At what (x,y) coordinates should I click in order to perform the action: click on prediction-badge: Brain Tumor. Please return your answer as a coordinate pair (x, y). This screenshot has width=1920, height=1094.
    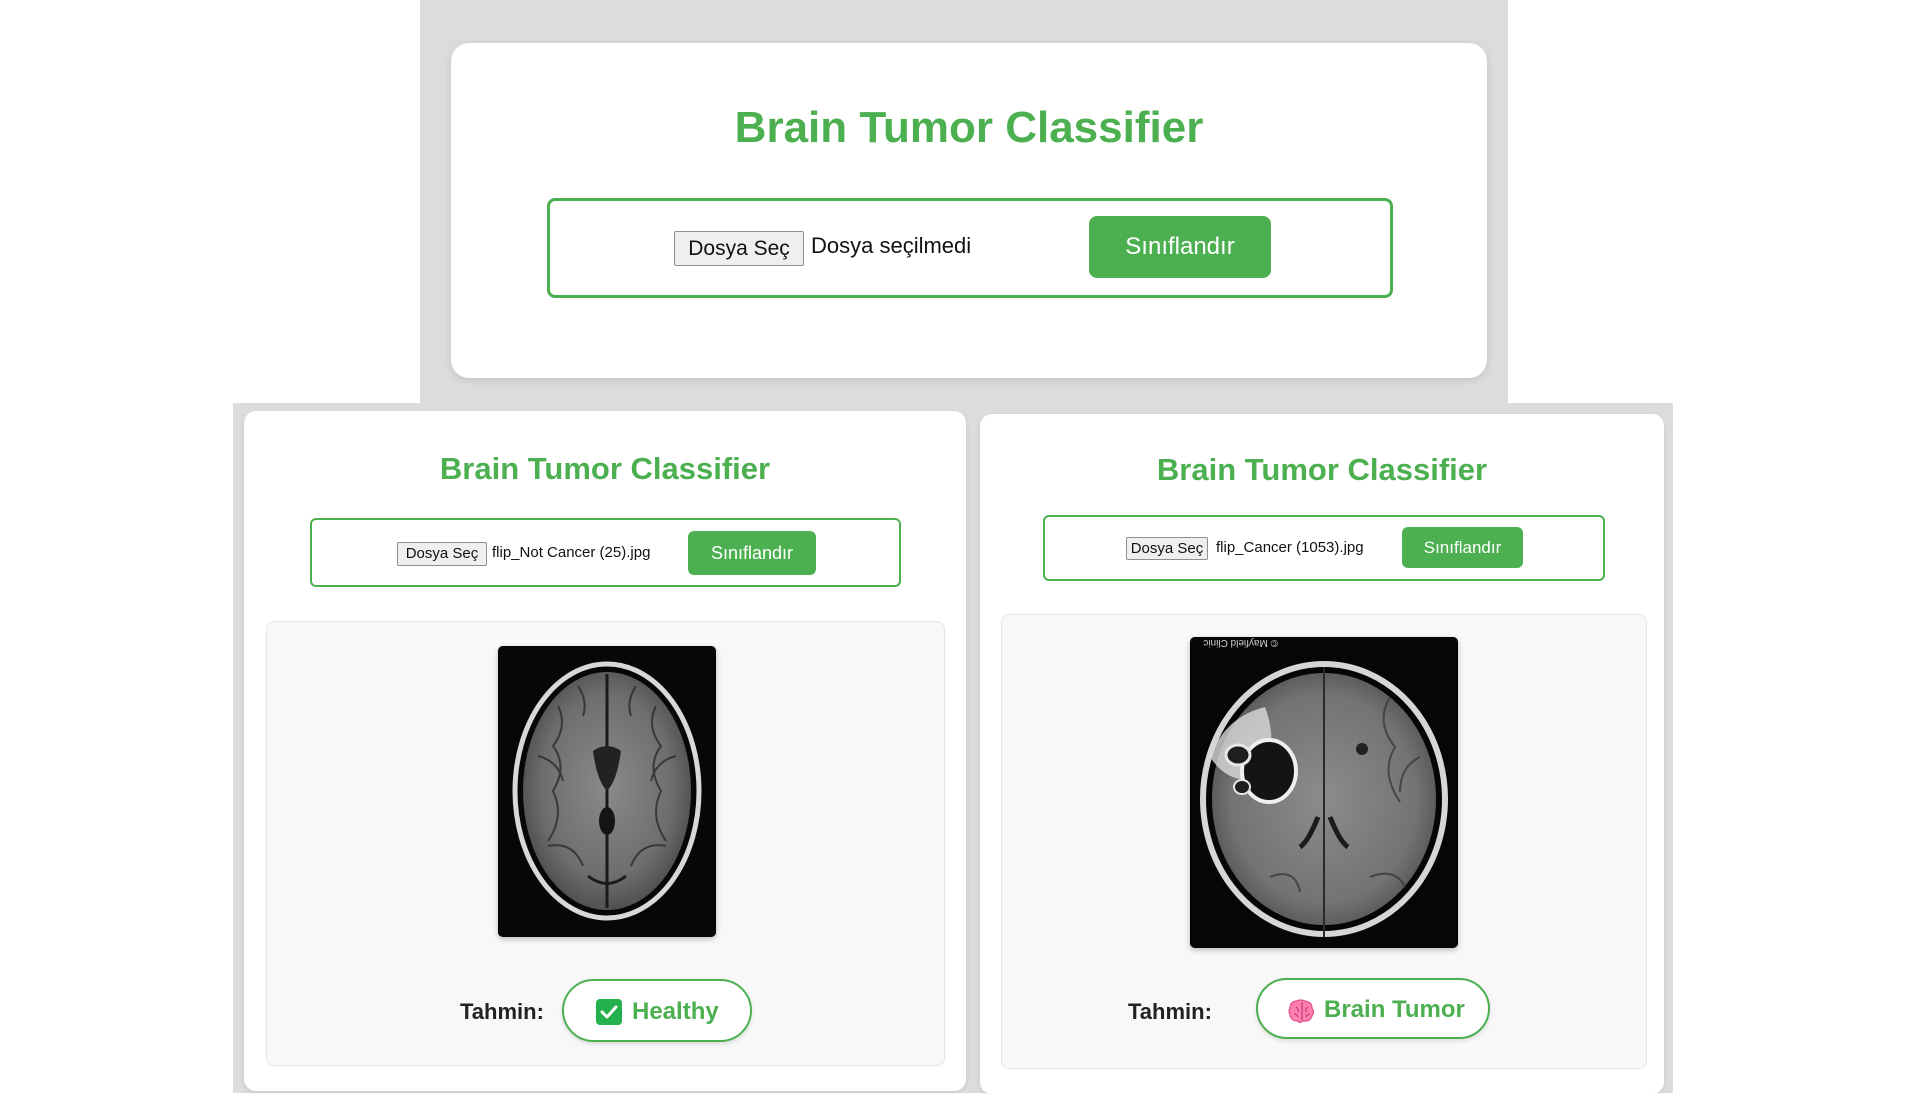
    Looking at the image, I should click on (1373, 1008).